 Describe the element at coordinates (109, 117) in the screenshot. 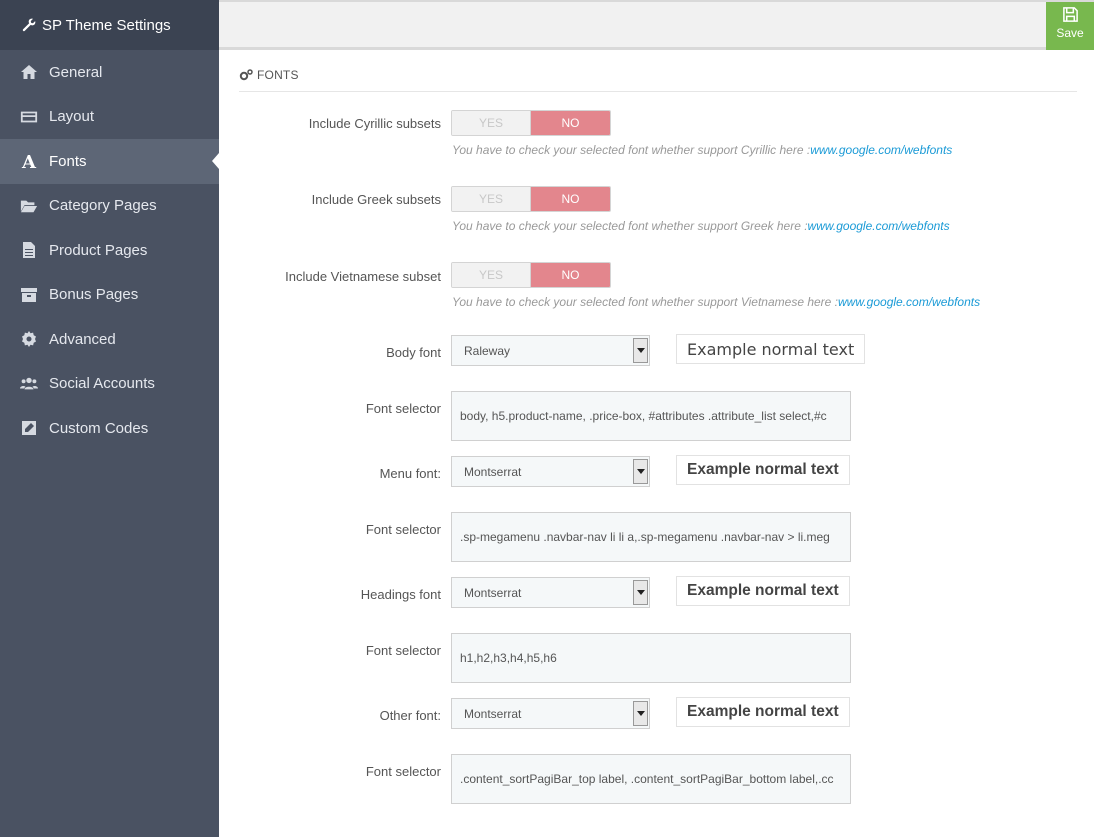

I see `sidebar-item-layout: Layout` at that location.